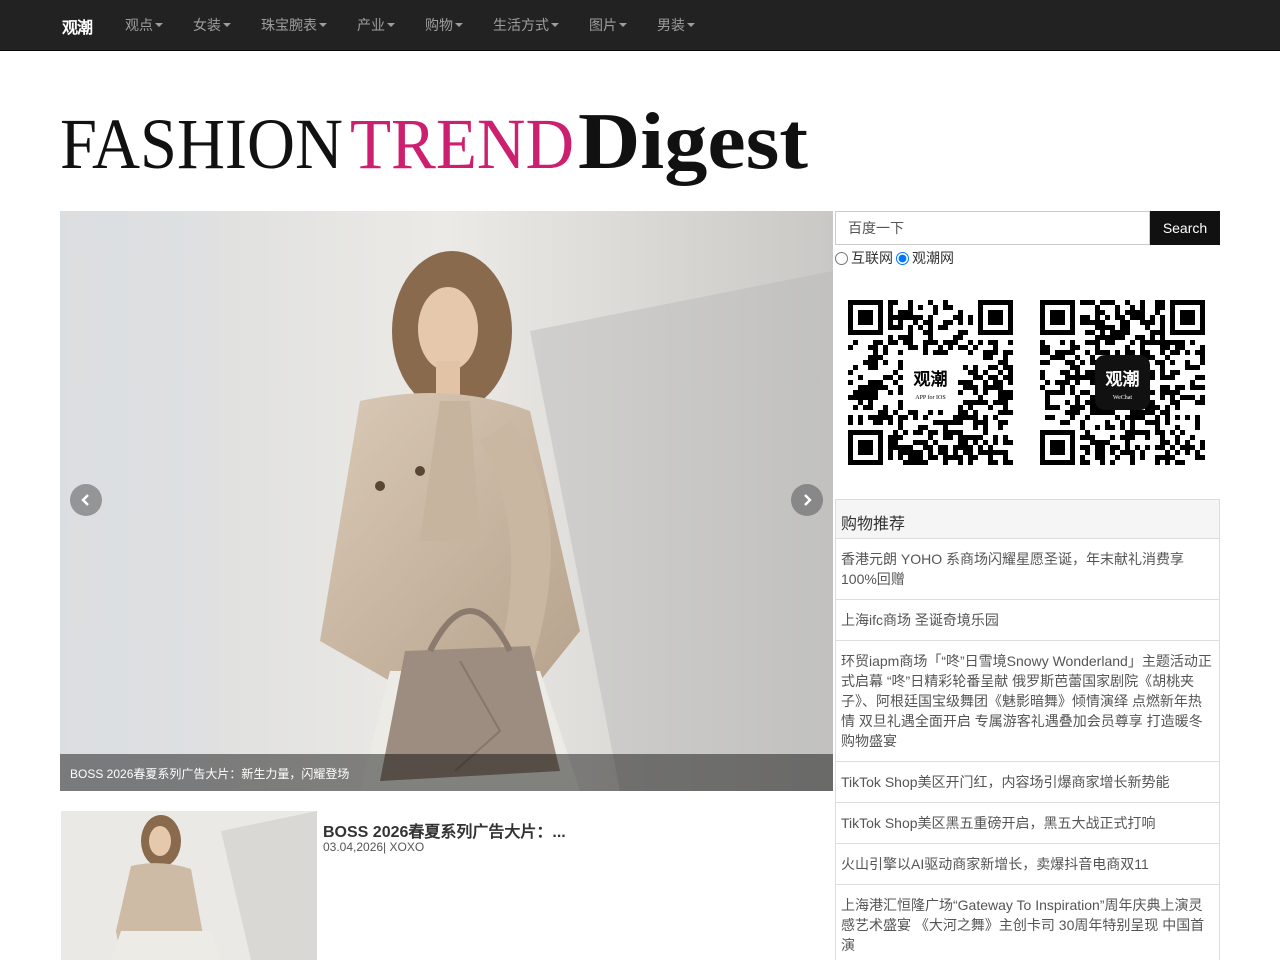 The image size is (1280, 960). What do you see at coordinates (439, 25) in the screenshot?
I see `nav-item-label: 购物` at bounding box center [439, 25].